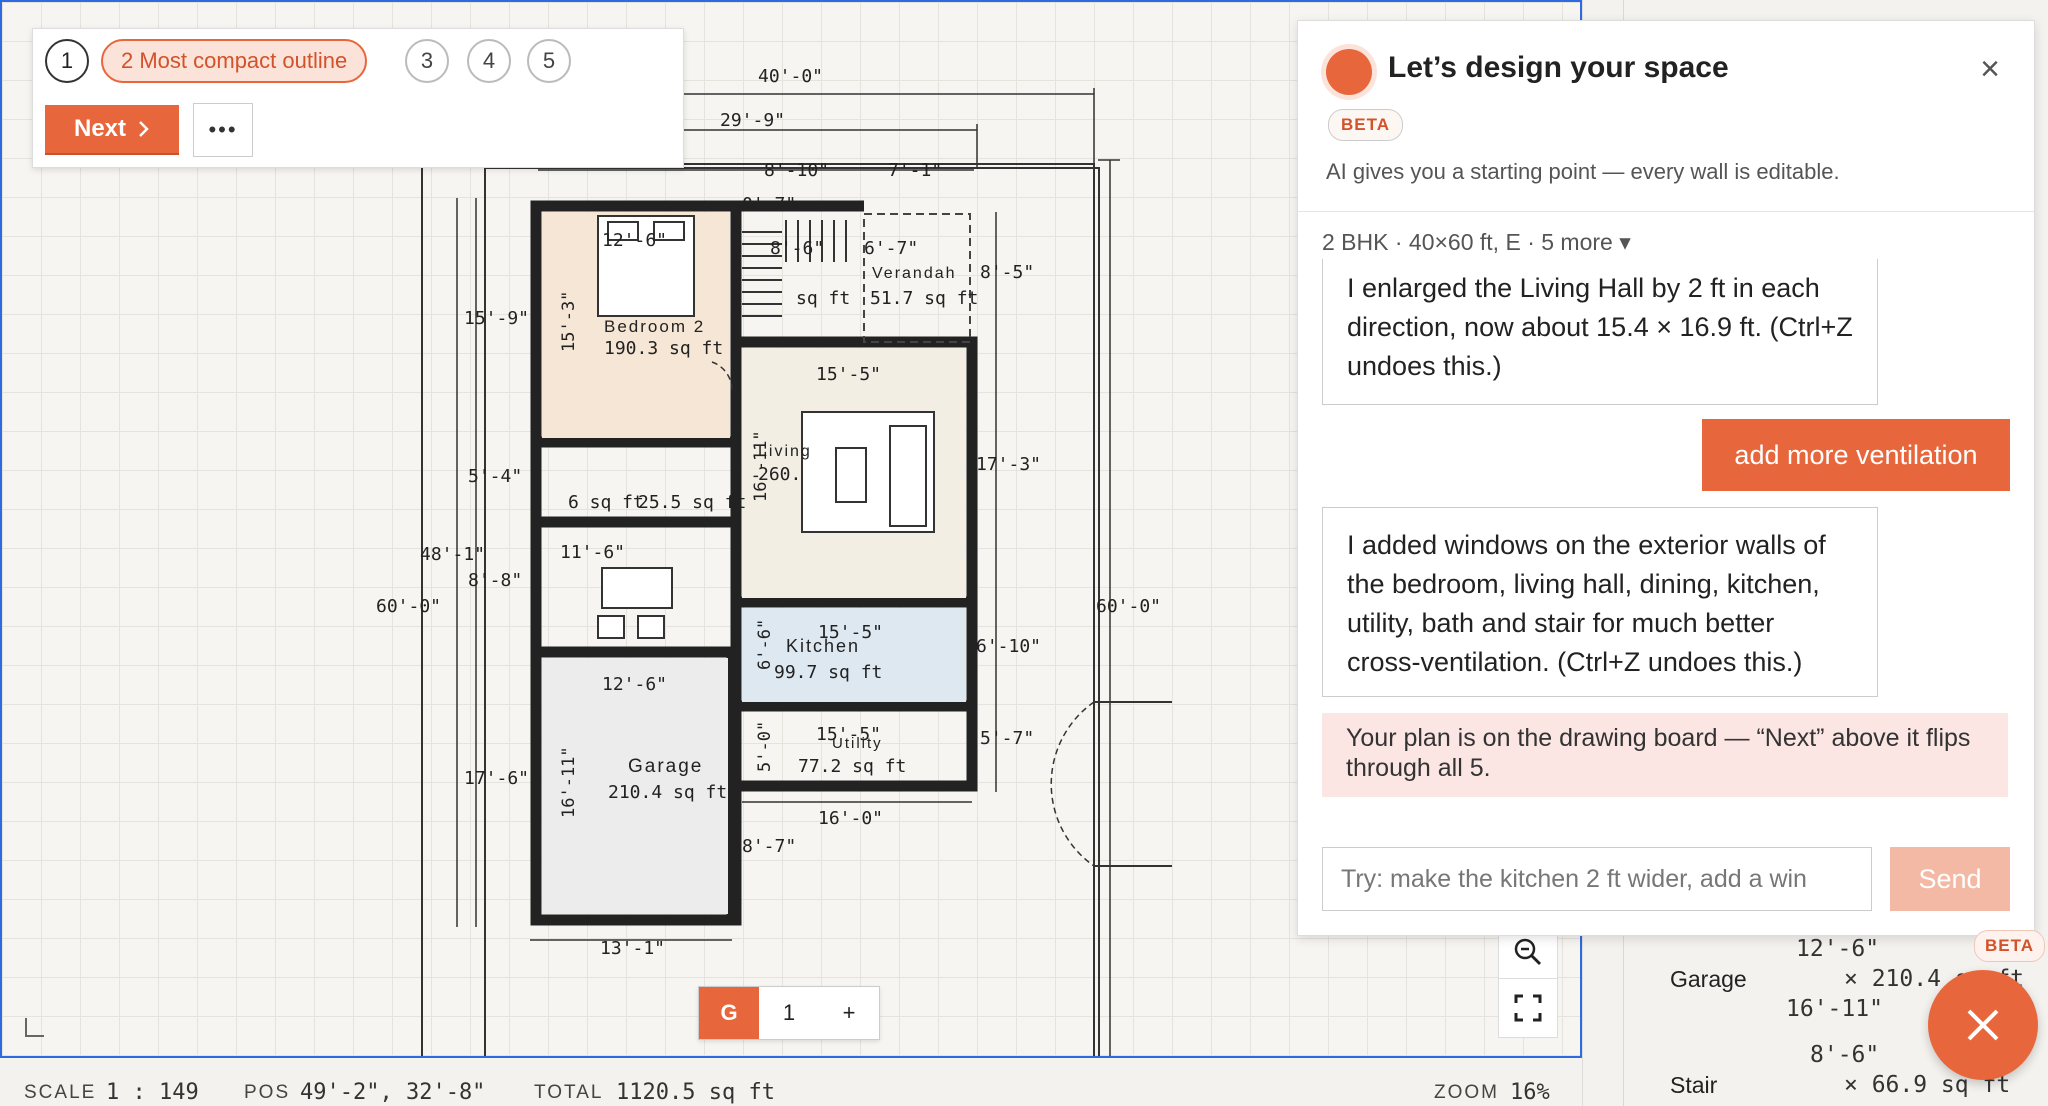  Describe the element at coordinates (891, 248) in the screenshot. I see `verandah-width: 6'-7"` at that location.